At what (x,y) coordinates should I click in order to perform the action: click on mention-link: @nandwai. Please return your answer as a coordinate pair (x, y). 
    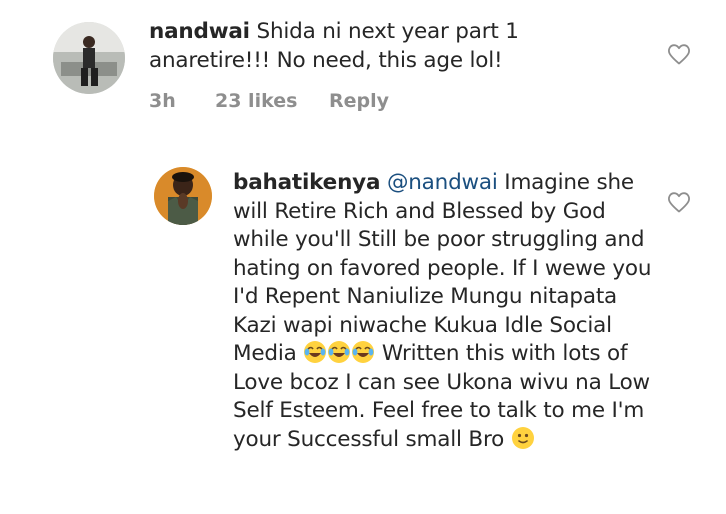
    Looking at the image, I should click on (442, 182).